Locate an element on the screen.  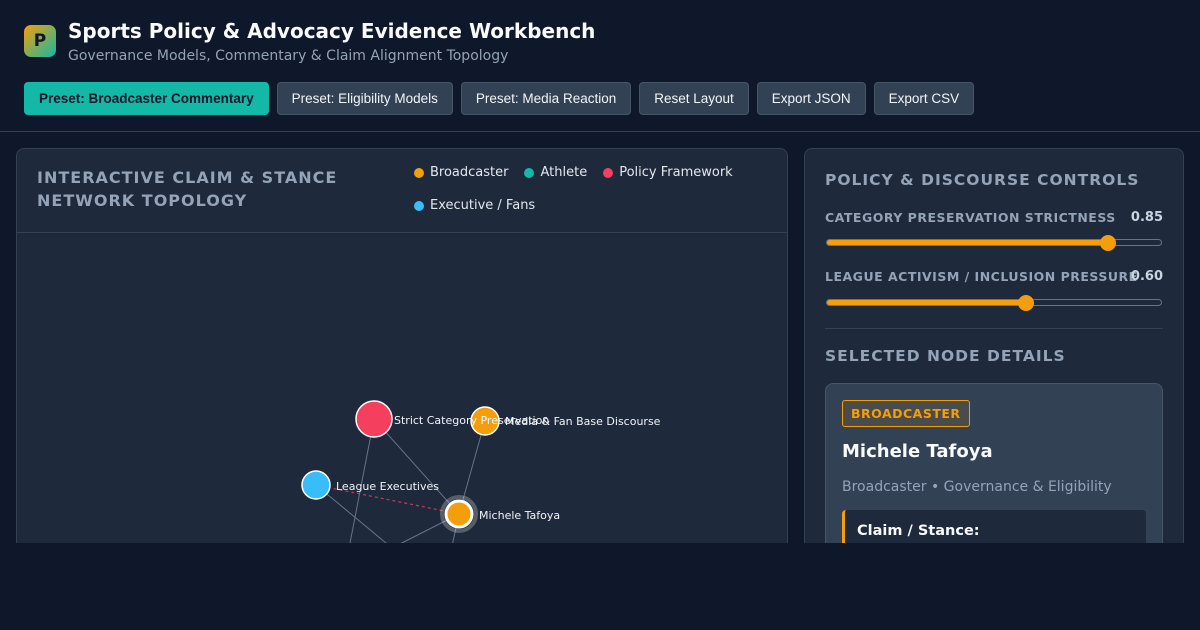
node-strict-category-preservation is located at coordinates (374, 419).